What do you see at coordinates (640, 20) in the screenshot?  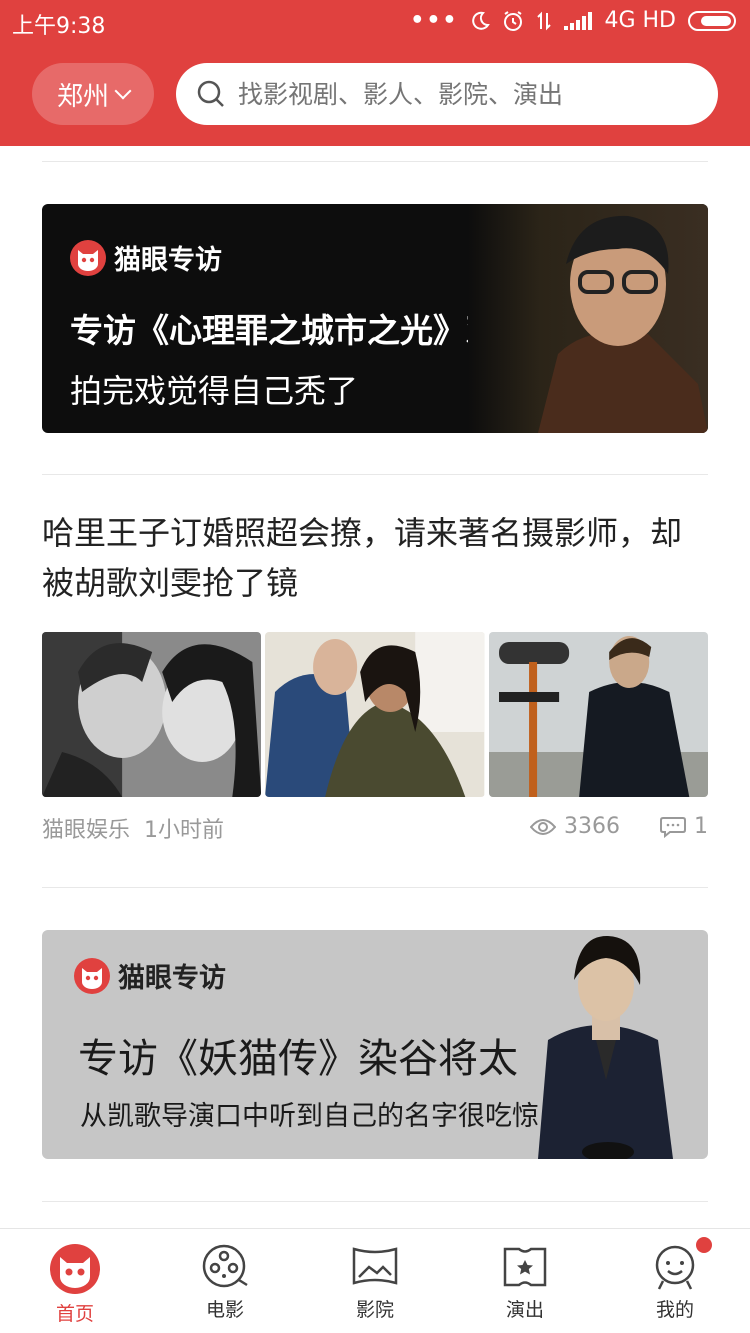 I see `network-type: 4G HD` at bounding box center [640, 20].